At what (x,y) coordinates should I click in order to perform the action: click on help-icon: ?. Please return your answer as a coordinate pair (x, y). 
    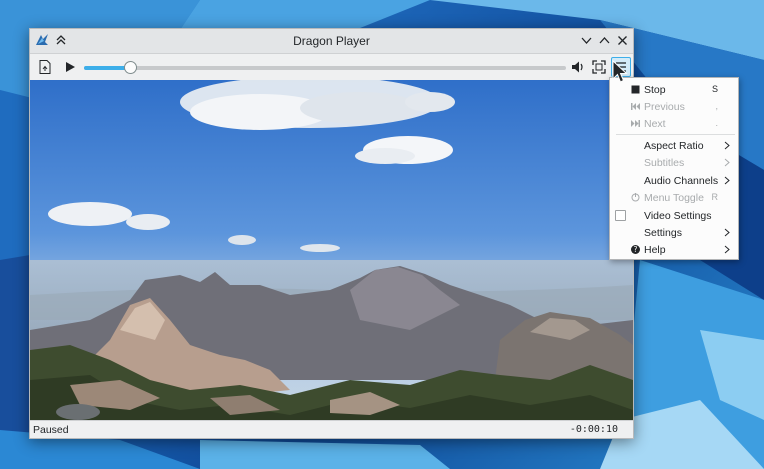
    Looking at the image, I should click on (635, 249).